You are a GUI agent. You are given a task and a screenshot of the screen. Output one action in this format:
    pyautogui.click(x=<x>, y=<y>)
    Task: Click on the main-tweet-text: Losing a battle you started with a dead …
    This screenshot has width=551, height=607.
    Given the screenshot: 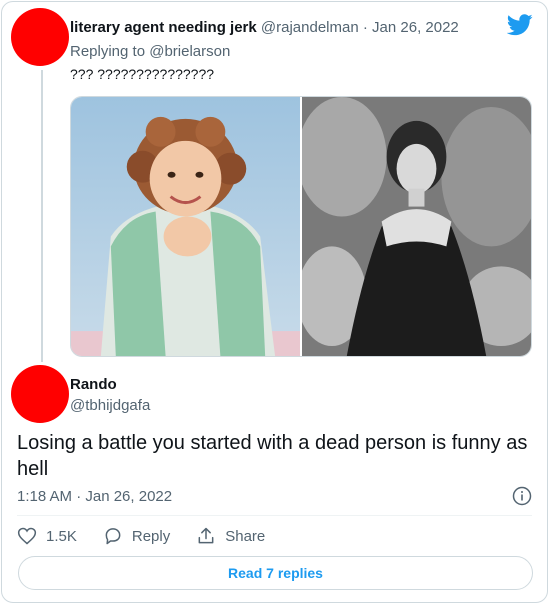 What is the action you would take?
    pyautogui.click(x=272, y=456)
    